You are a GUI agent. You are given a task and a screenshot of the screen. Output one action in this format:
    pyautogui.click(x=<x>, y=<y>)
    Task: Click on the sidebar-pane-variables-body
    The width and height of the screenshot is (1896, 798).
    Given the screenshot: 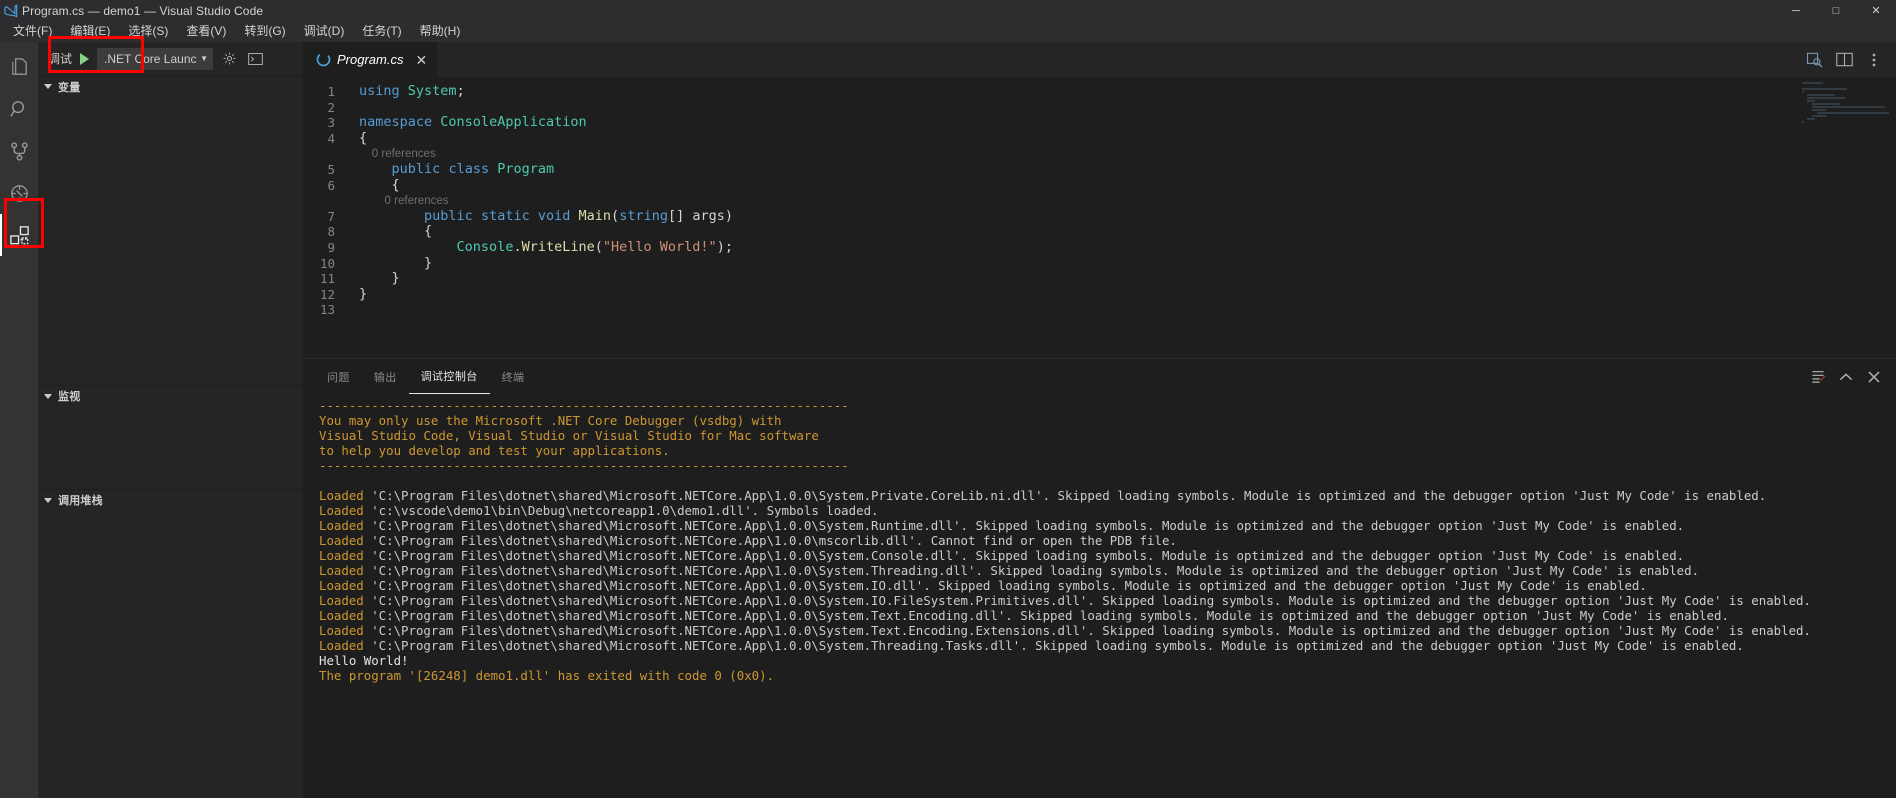 What is the action you would take?
    pyautogui.click(x=170, y=241)
    